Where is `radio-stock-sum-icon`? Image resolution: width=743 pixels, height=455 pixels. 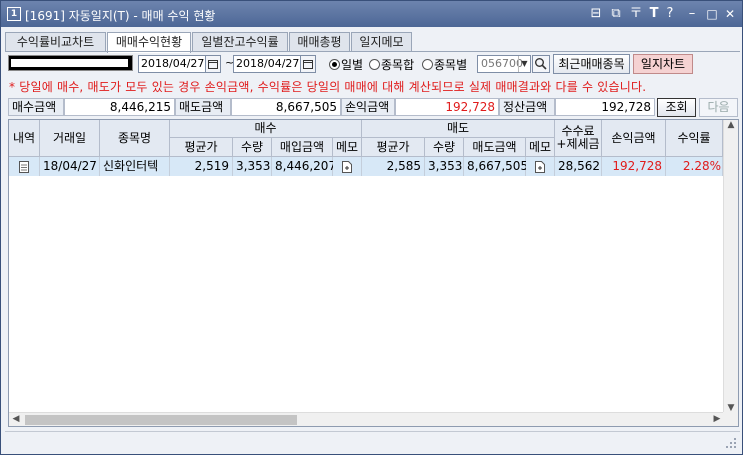 radio-stock-sum-icon is located at coordinates (374, 64).